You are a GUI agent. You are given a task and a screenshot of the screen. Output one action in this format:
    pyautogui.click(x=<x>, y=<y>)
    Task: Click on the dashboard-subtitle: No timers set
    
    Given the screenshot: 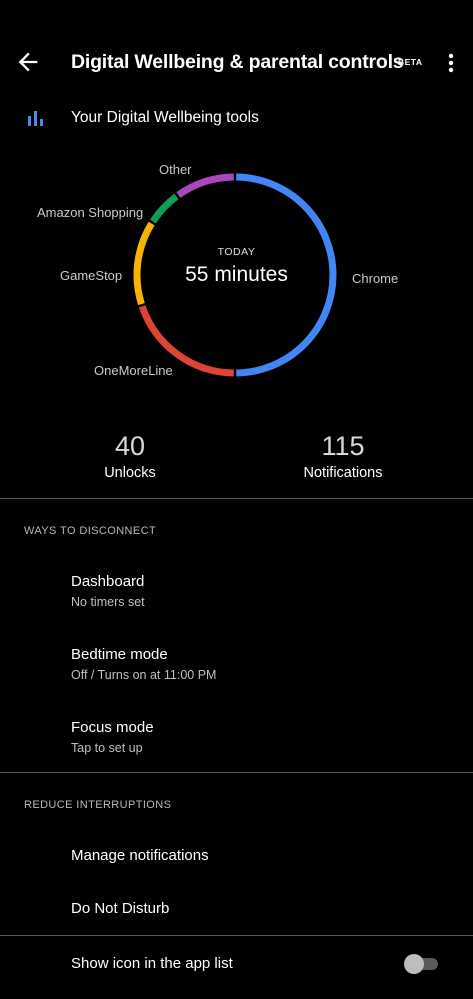 What is the action you would take?
    pyautogui.click(x=108, y=602)
    